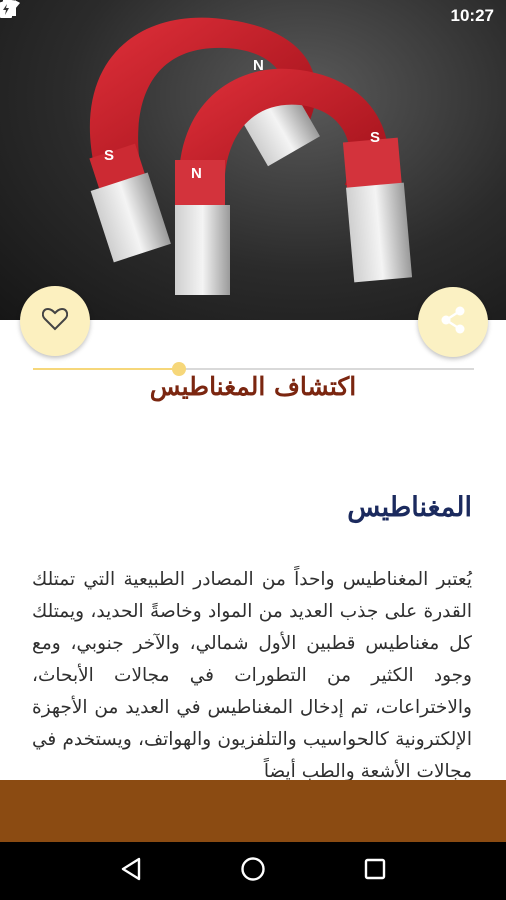  Describe the element at coordinates (106, 369) in the screenshot. I see `title-divider-accent` at that location.